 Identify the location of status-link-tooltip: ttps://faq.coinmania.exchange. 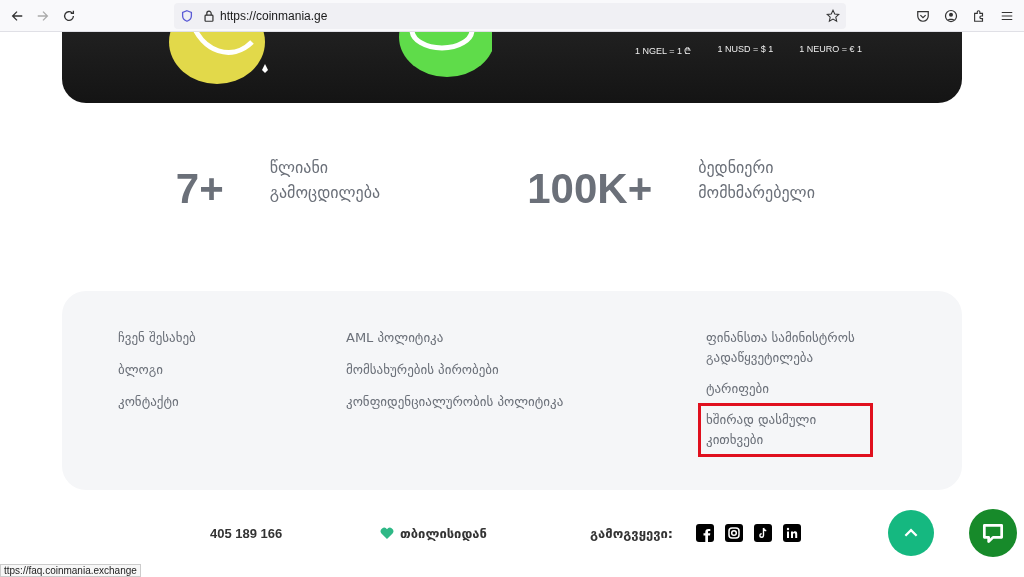
(70, 570).